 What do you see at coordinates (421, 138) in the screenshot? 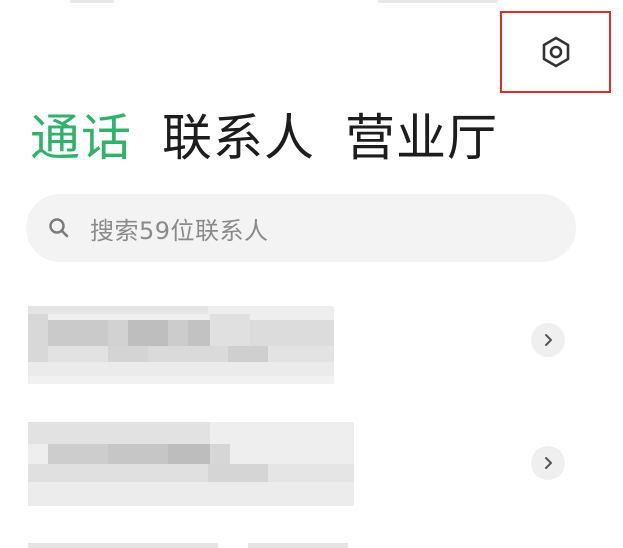
I see `tab-service-hall: 营业厅` at bounding box center [421, 138].